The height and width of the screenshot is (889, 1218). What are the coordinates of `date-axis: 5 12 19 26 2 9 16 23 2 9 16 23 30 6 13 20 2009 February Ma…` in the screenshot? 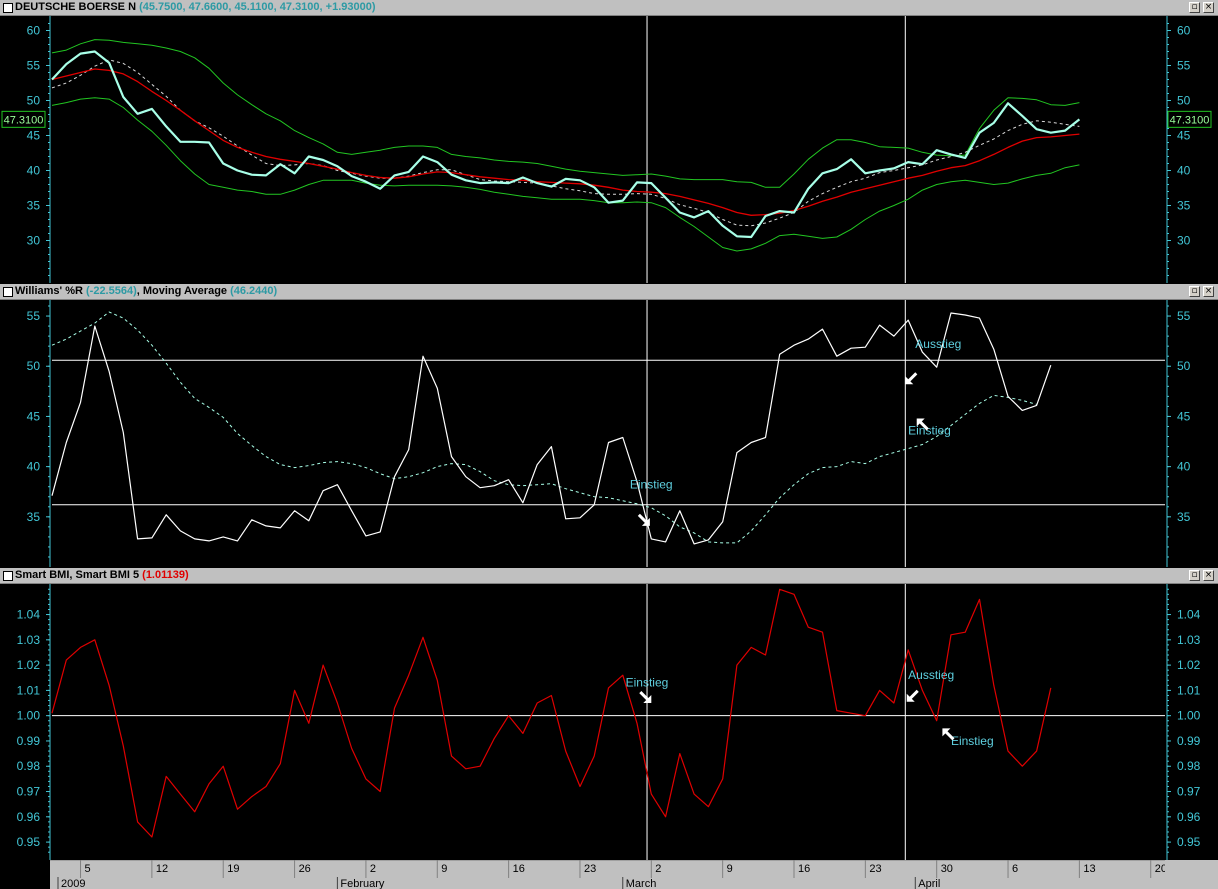 It's located at (607, 874).